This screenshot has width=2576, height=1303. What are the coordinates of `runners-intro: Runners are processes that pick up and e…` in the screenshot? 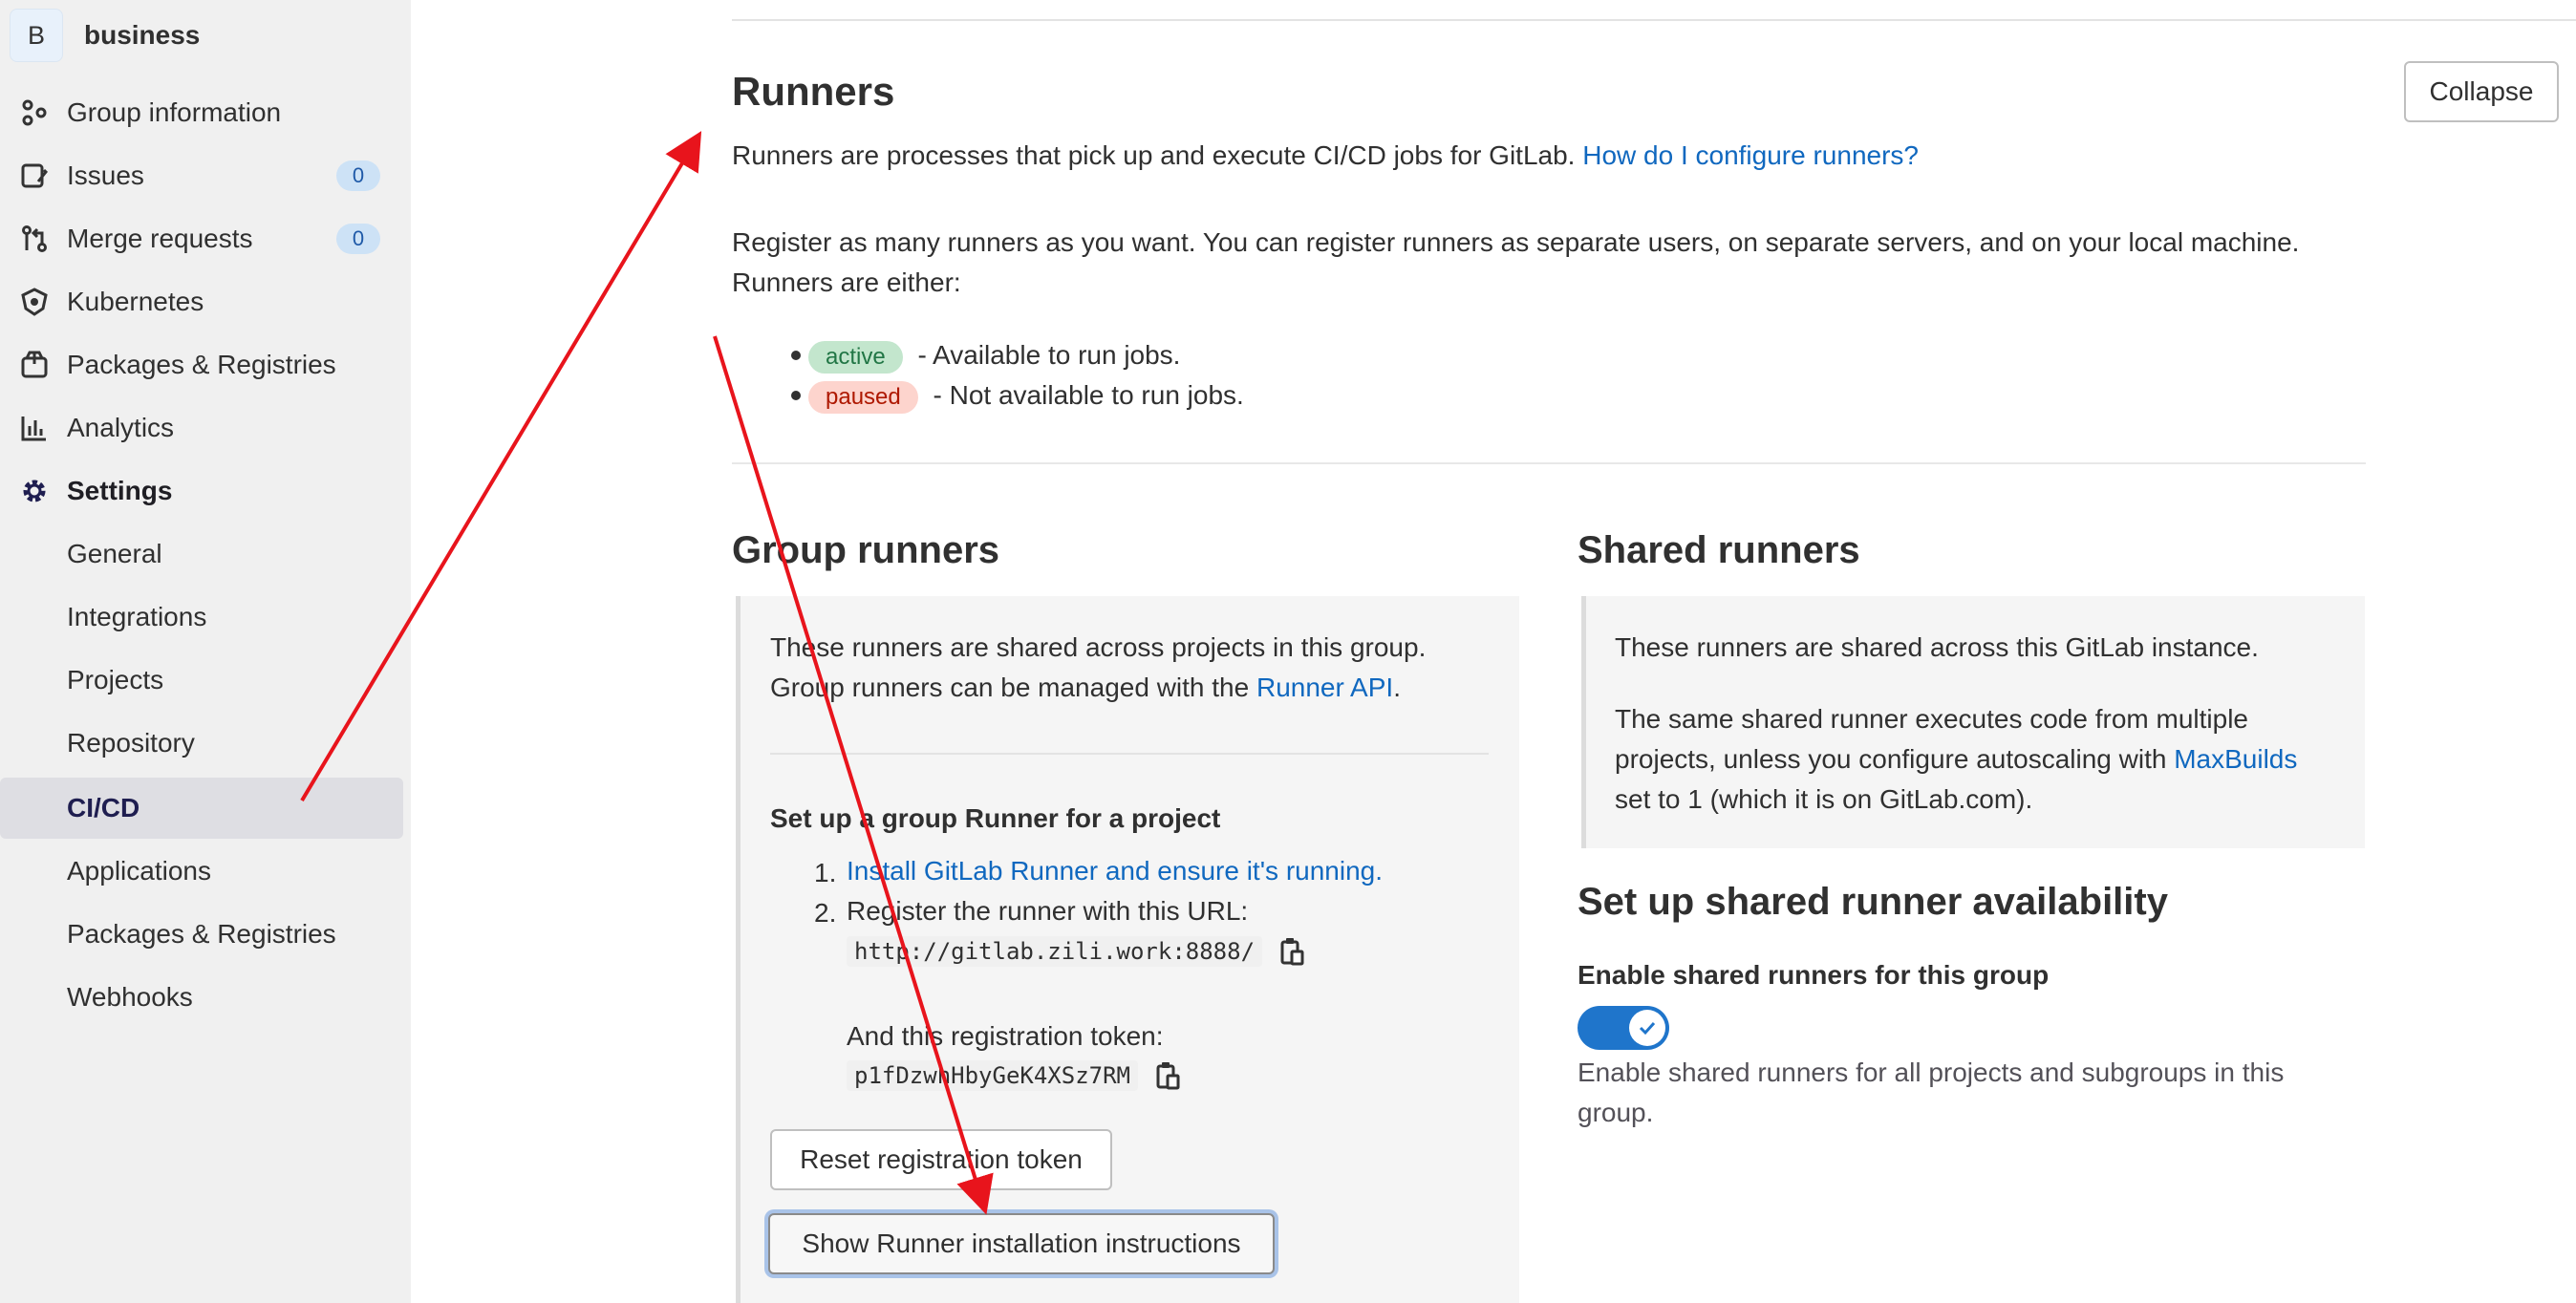 It's located at (1325, 156).